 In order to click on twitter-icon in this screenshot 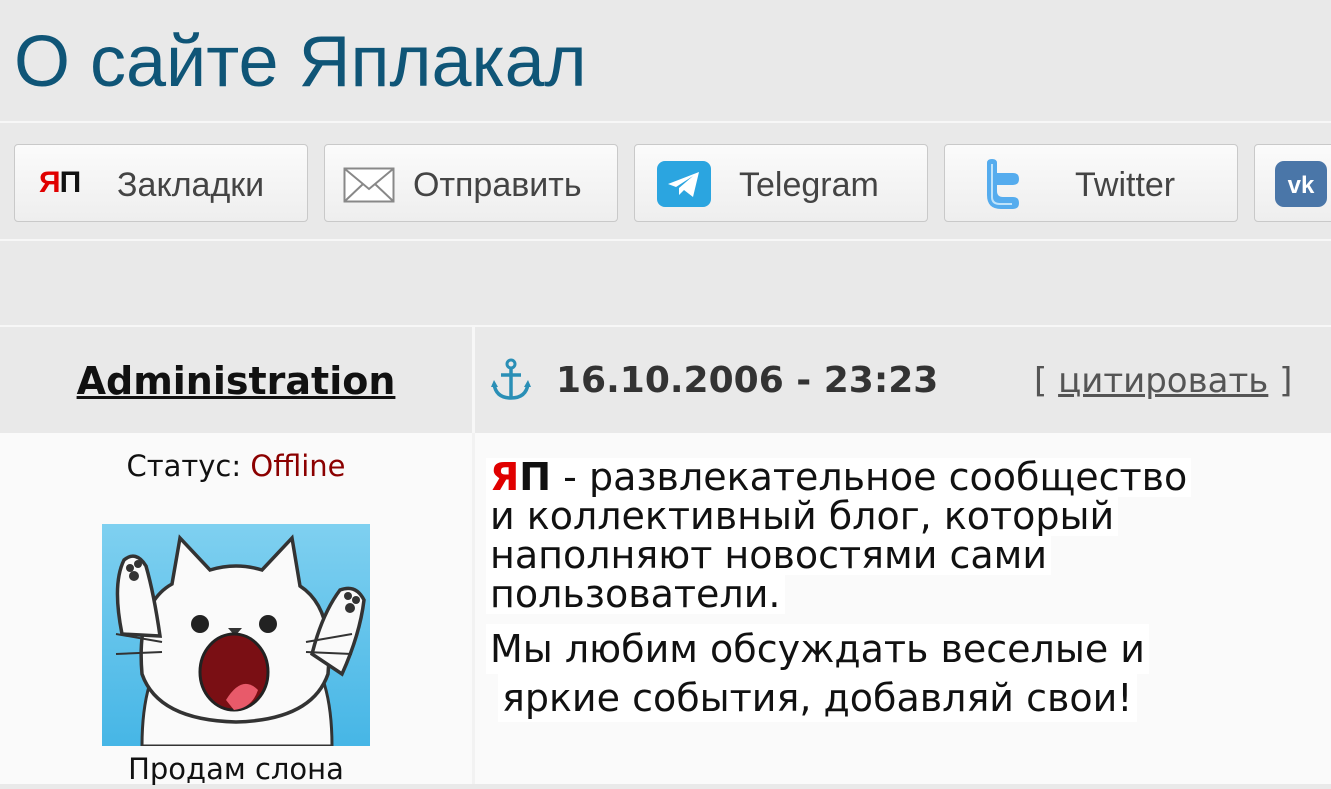, I will do `click(1003, 188)`.